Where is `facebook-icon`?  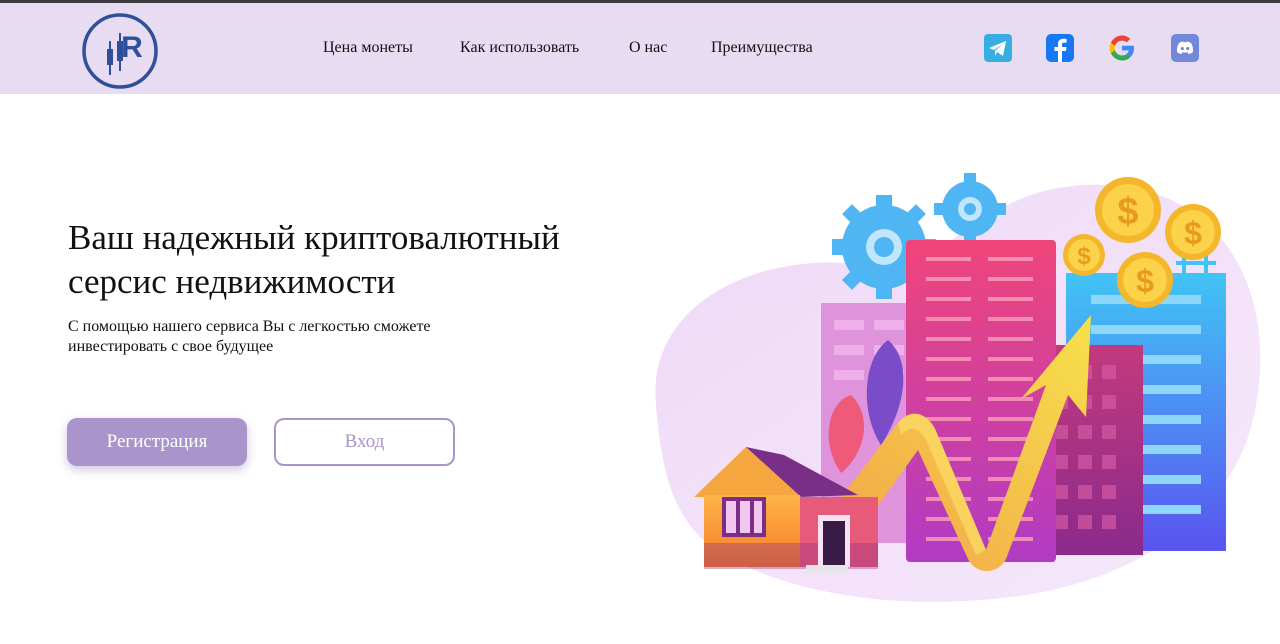 facebook-icon is located at coordinates (1060, 48).